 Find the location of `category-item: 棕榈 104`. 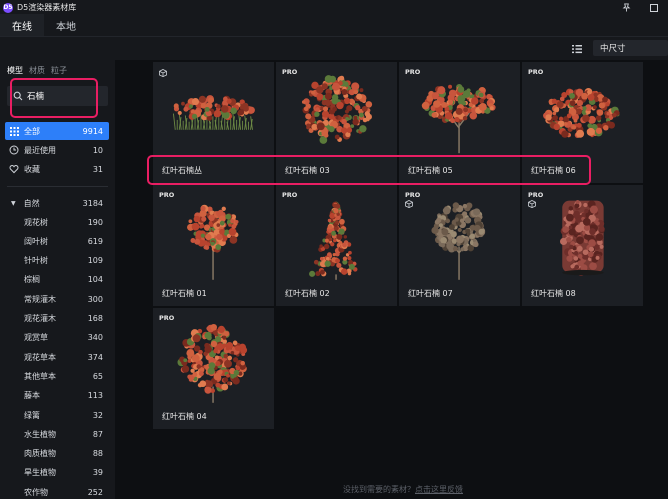

category-item: 棕榈 104 is located at coordinates (57, 280).